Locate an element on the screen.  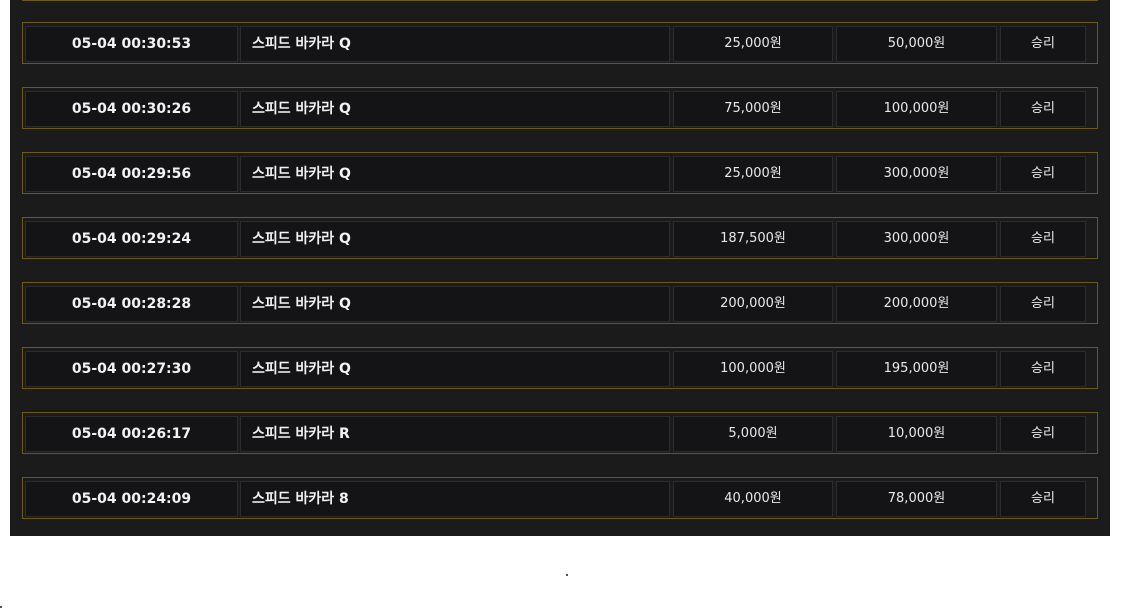
win-amount: 50,000원 is located at coordinates (916, 44).